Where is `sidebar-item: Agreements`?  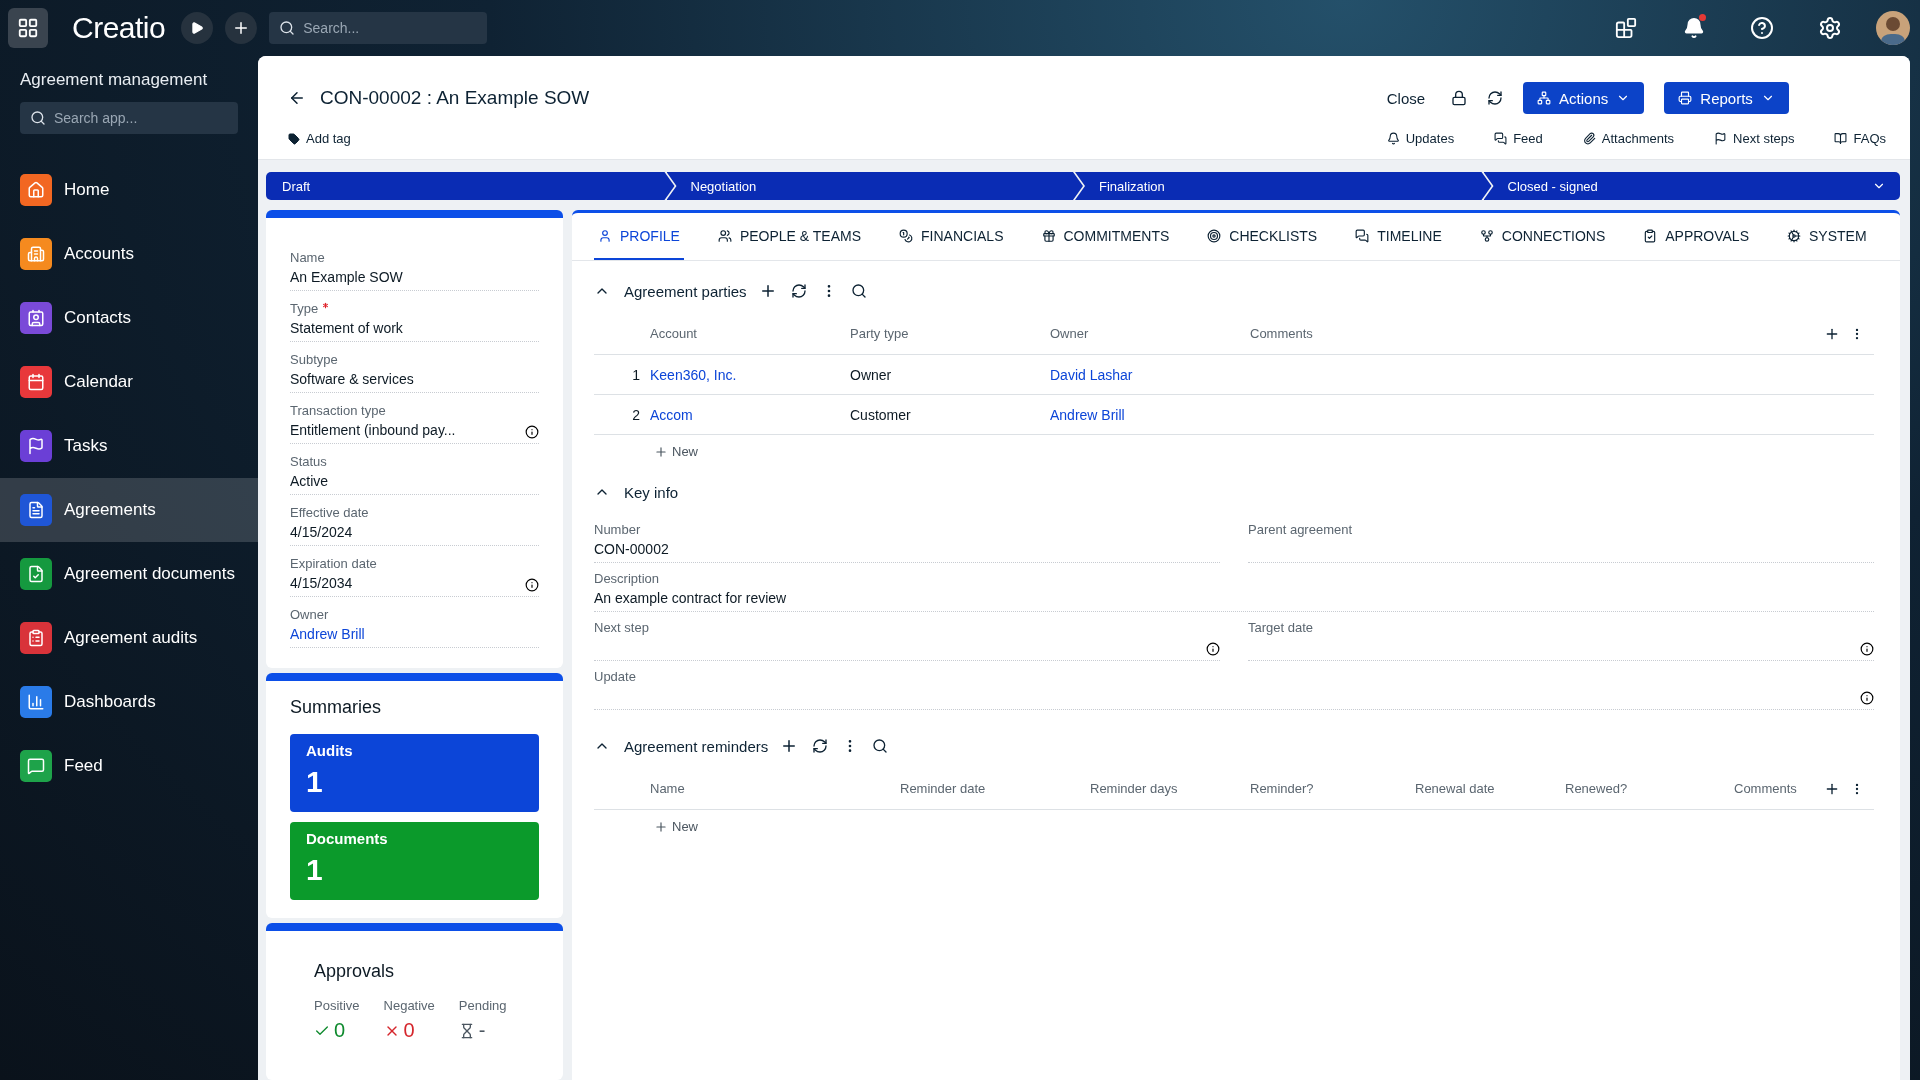 sidebar-item: Agreements is located at coordinates (129, 510).